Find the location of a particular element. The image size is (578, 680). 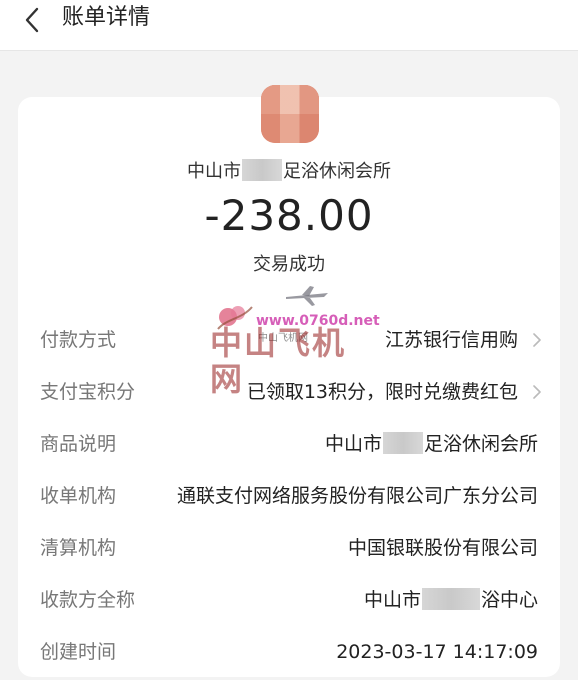

row-label: 商品说明 is located at coordinates (78, 444).